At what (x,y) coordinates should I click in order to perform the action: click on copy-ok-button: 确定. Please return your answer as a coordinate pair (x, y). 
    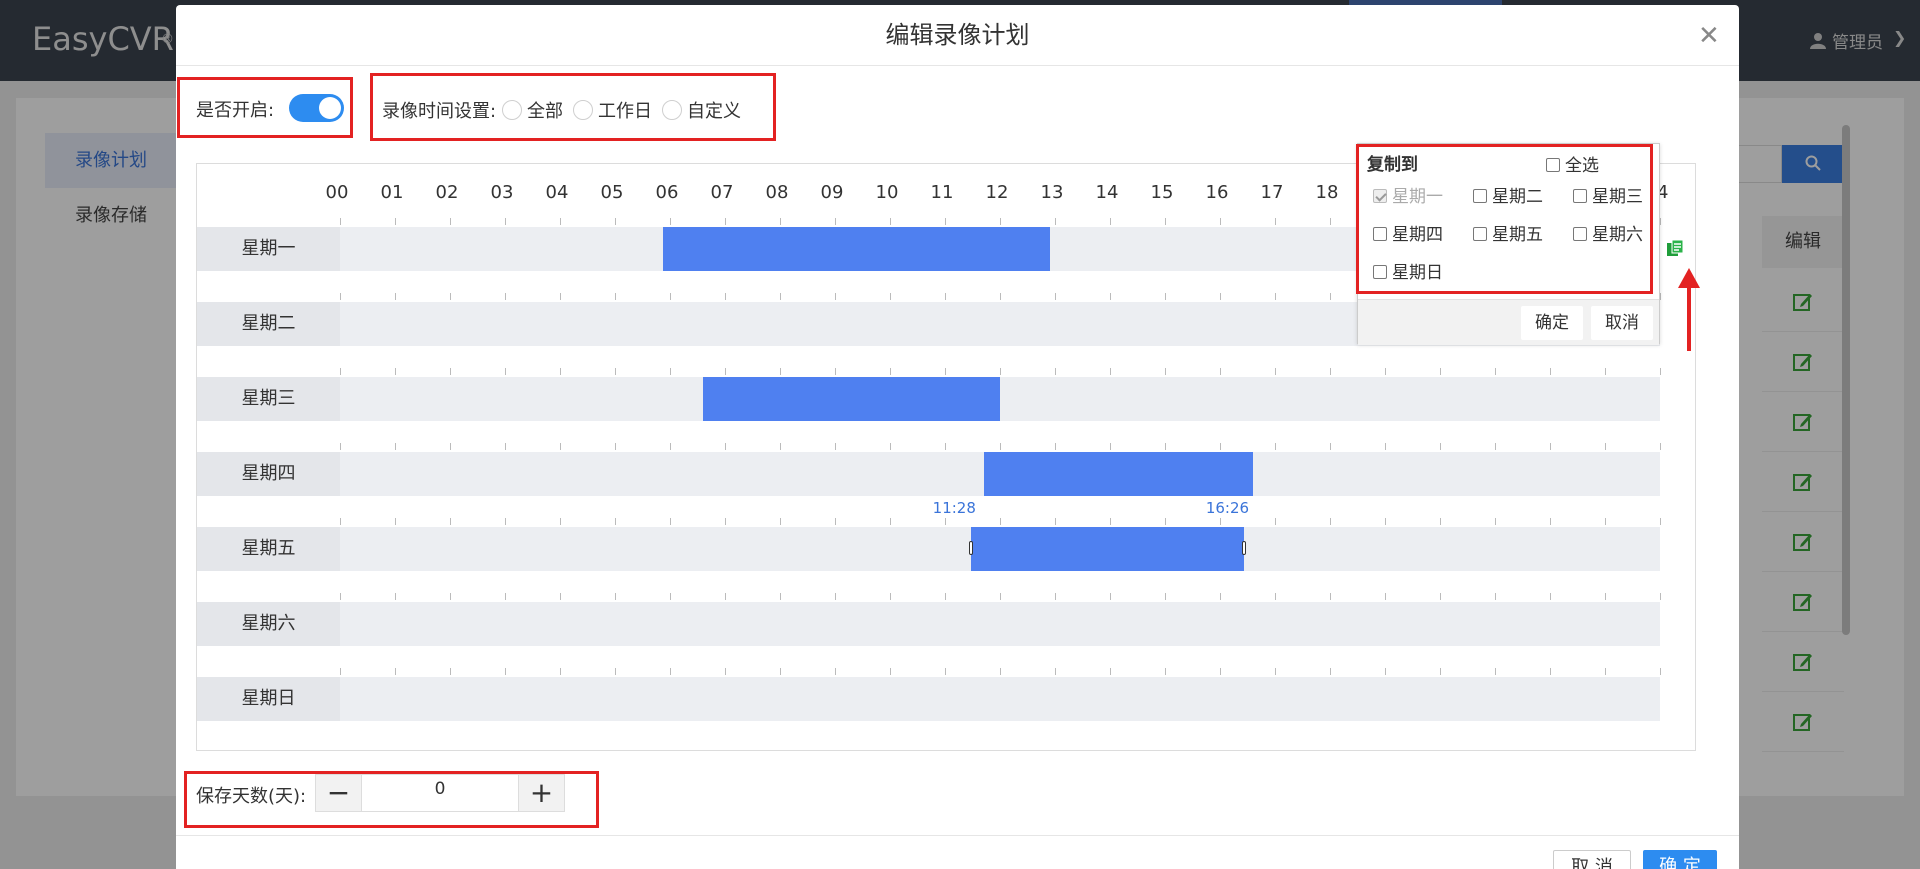
    Looking at the image, I should click on (1552, 323).